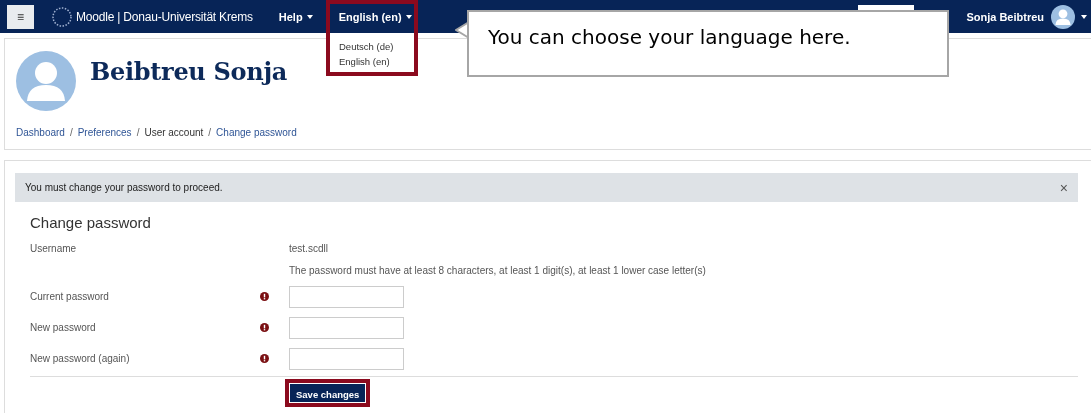 This screenshot has height=413, width=1091. Describe the element at coordinates (1084, 16) in the screenshot. I see `caret-icon` at that location.